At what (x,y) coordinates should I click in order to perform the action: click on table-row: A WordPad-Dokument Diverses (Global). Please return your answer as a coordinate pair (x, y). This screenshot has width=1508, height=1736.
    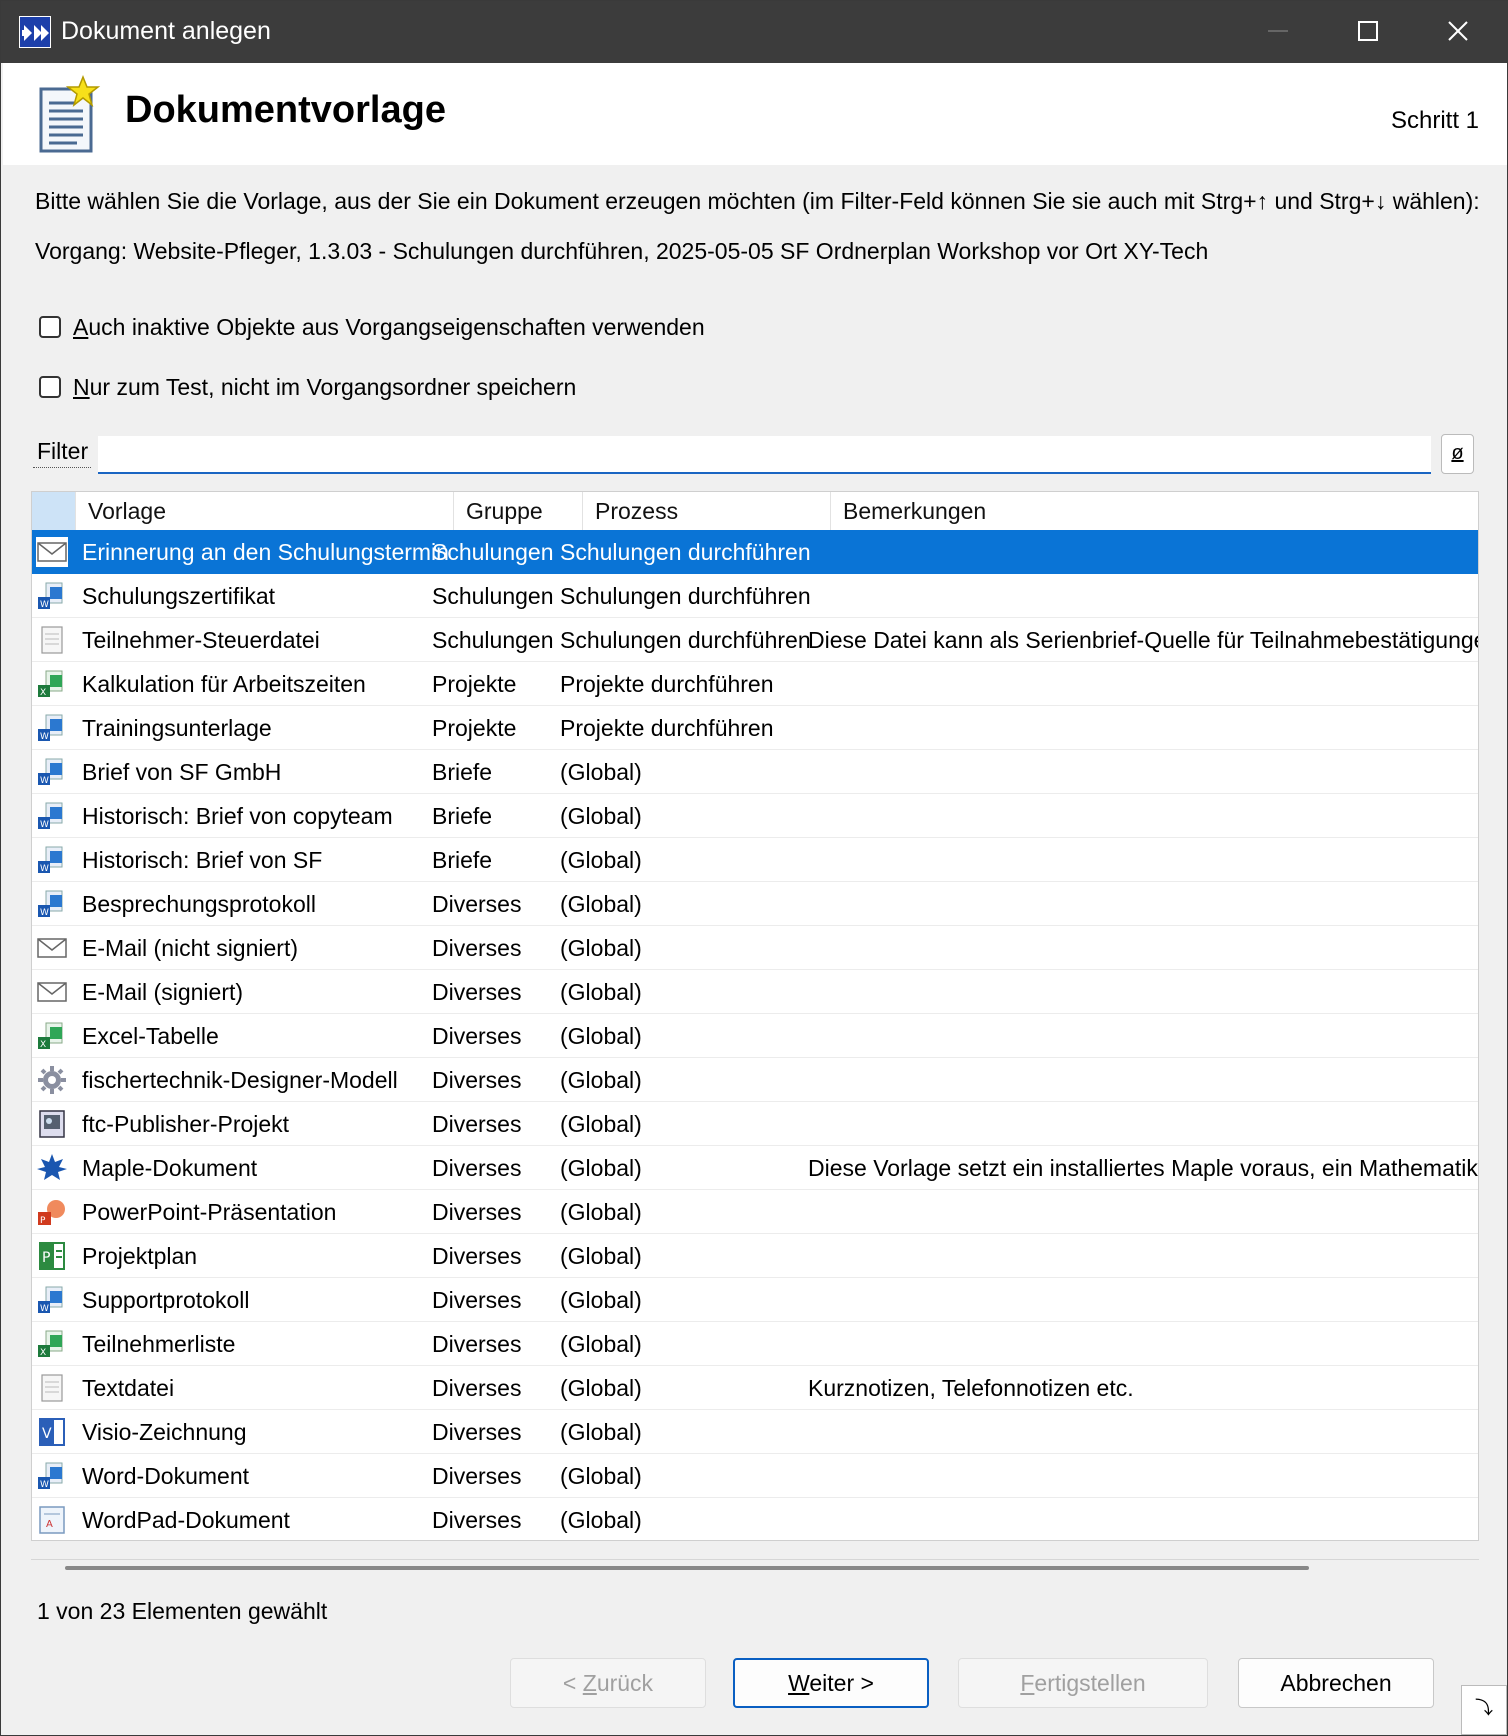
    Looking at the image, I should click on (755, 1519).